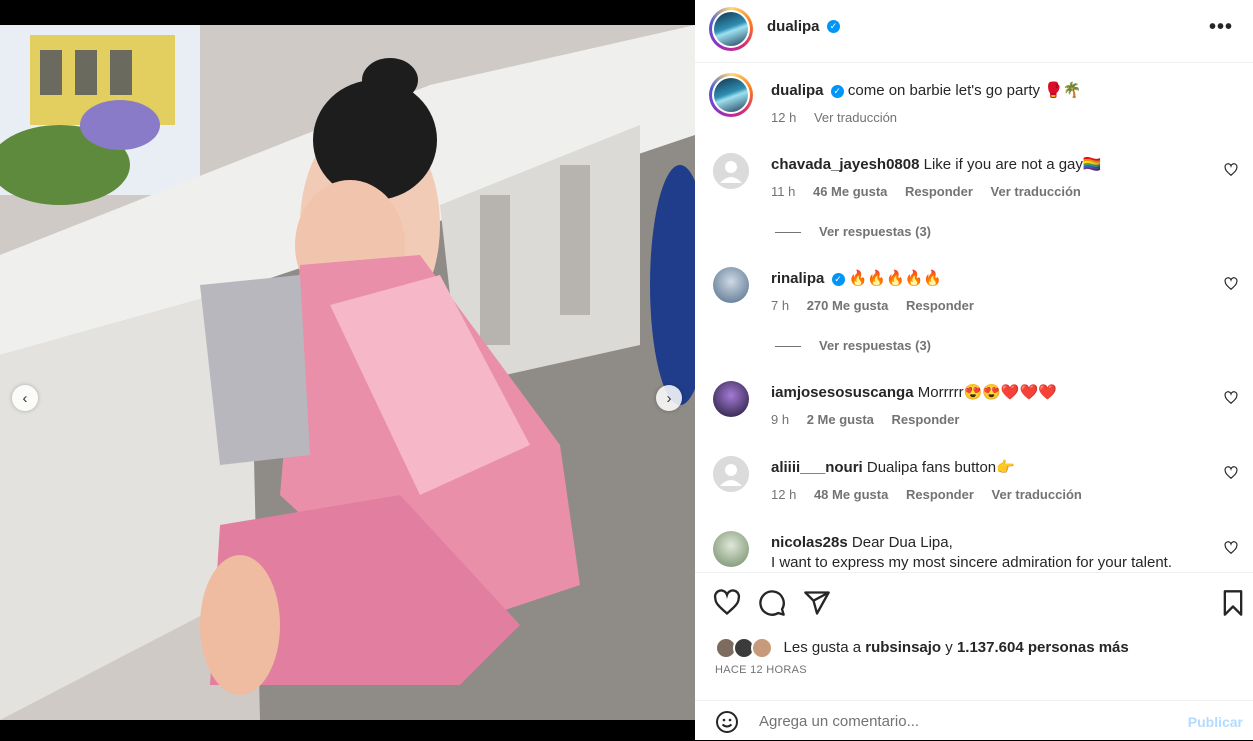 The width and height of the screenshot is (1253, 741). I want to click on previous-slide-button: ‹, so click(25, 398).